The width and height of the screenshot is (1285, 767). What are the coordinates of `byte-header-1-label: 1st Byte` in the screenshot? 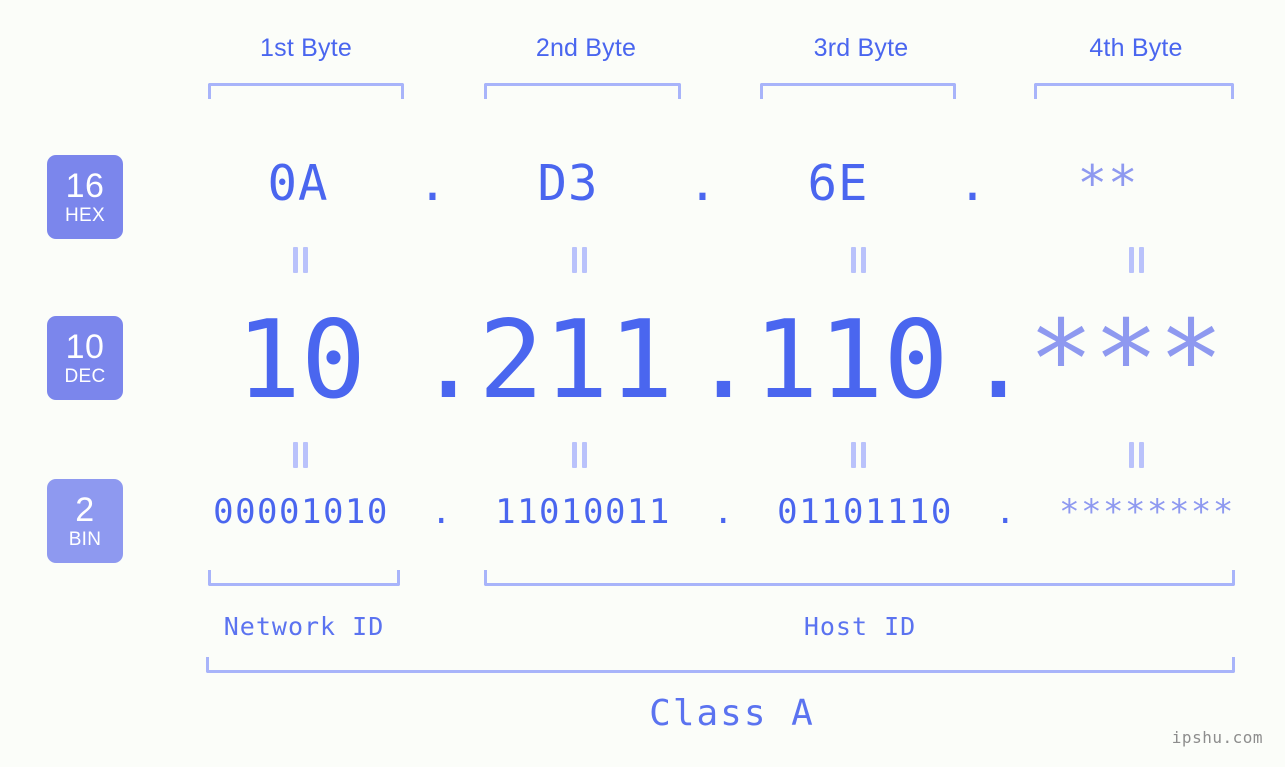 It's located at (306, 48).